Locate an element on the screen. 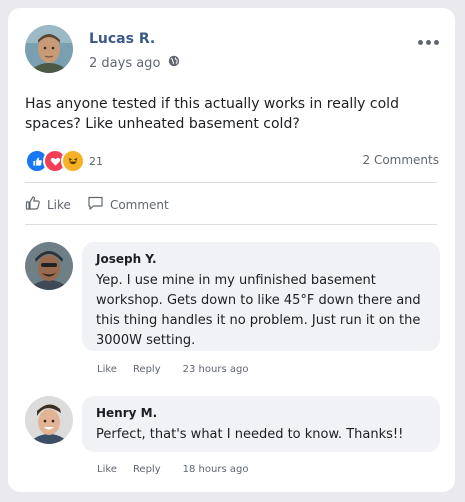 The height and width of the screenshot is (502, 465). globe-icon is located at coordinates (174, 63).